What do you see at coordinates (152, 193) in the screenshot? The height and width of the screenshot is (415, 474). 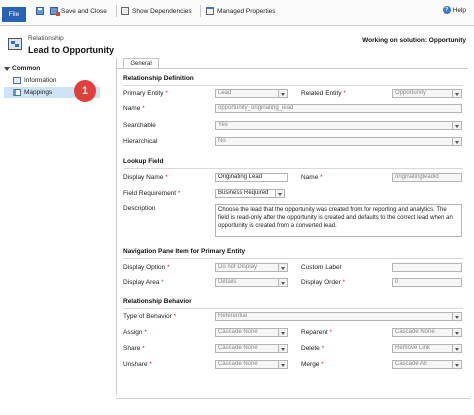 I see `field-requirement-label: Field Requirement *` at bounding box center [152, 193].